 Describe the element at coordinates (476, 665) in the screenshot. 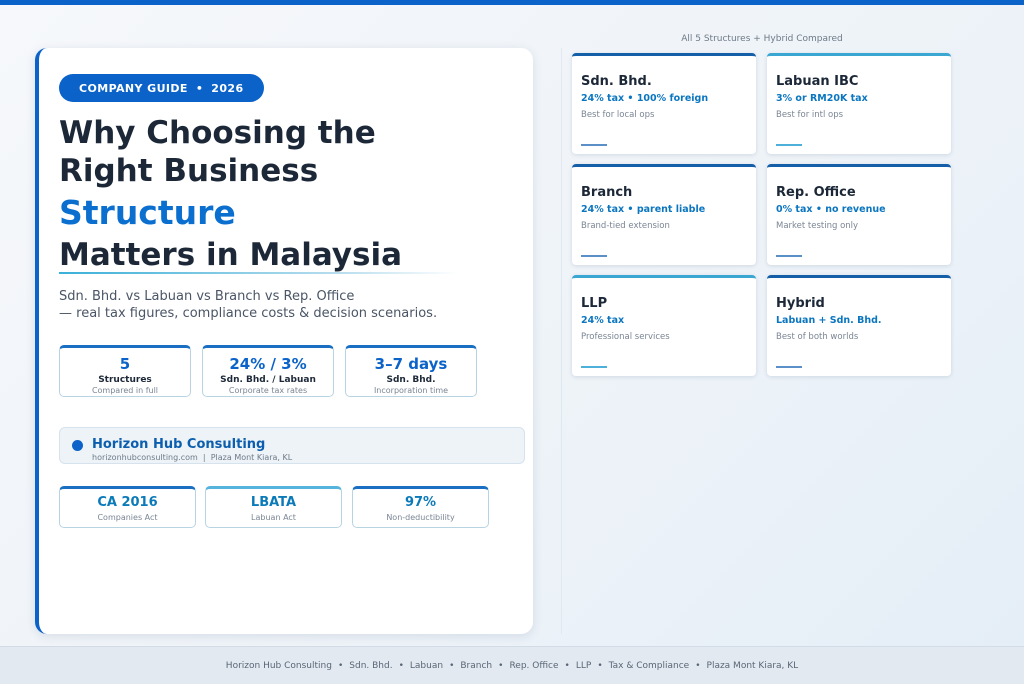

I see `footer-item: Branch` at that location.